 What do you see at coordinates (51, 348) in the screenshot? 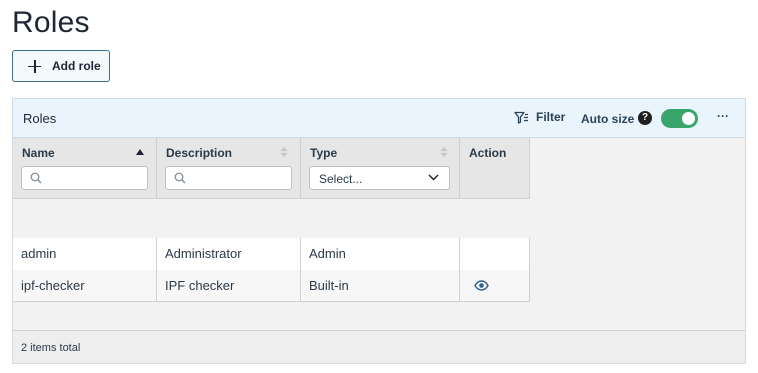
I see `items-total: 2 items total` at bounding box center [51, 348].